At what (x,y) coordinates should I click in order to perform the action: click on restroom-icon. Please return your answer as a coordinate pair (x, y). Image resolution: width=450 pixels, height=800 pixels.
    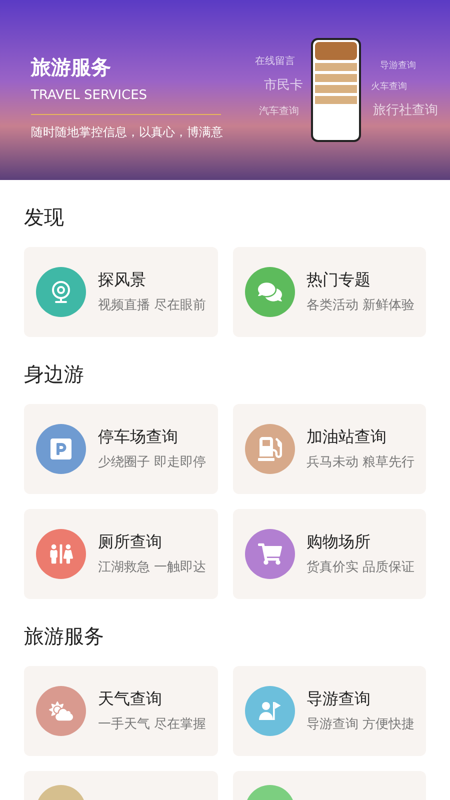
    Looking at the image, I should click on (61, 554).